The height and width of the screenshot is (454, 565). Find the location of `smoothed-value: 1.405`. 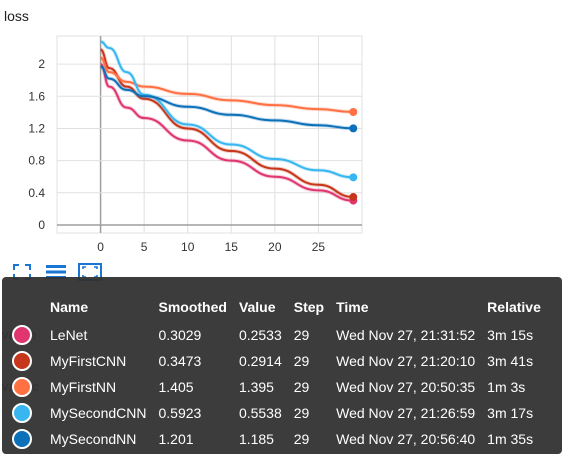

smoothed-value: 1.405 is located at coordinates (176, 387).